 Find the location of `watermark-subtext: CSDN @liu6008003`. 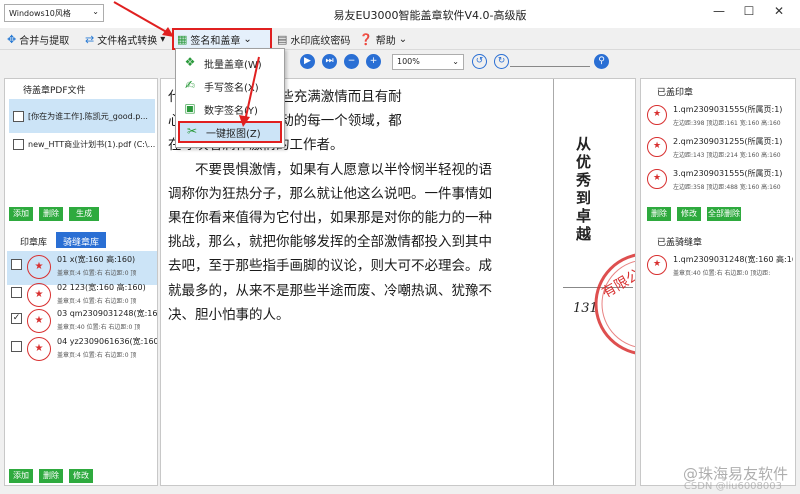

watermark-subtext: CSDN @liu6008003 is located at coordinates (732, 486).